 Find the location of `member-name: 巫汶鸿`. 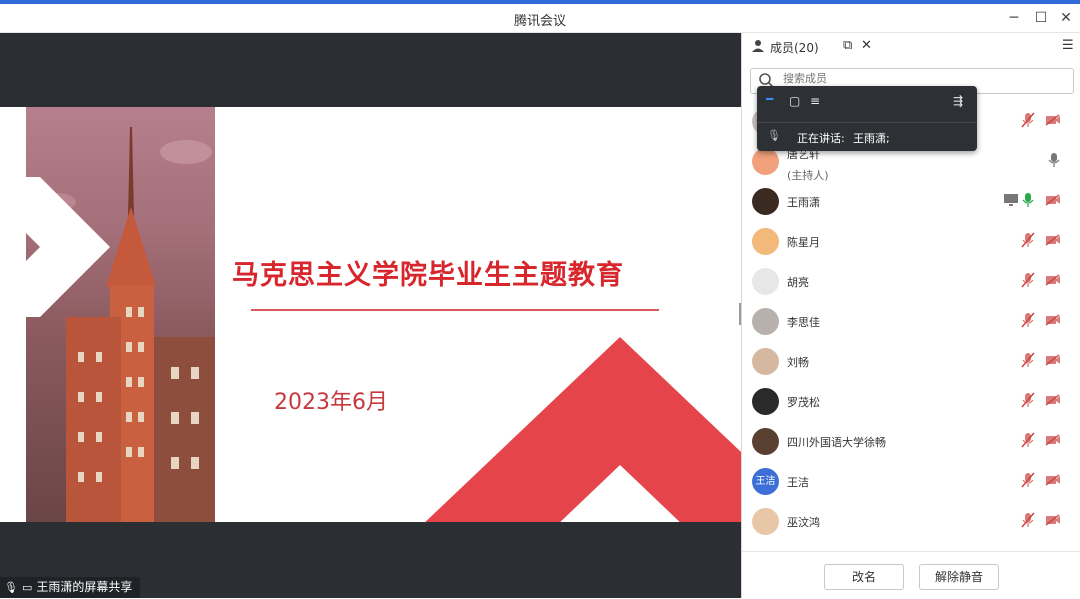

member-name: 巫汶鸿 is located at coordinates (803, 522).